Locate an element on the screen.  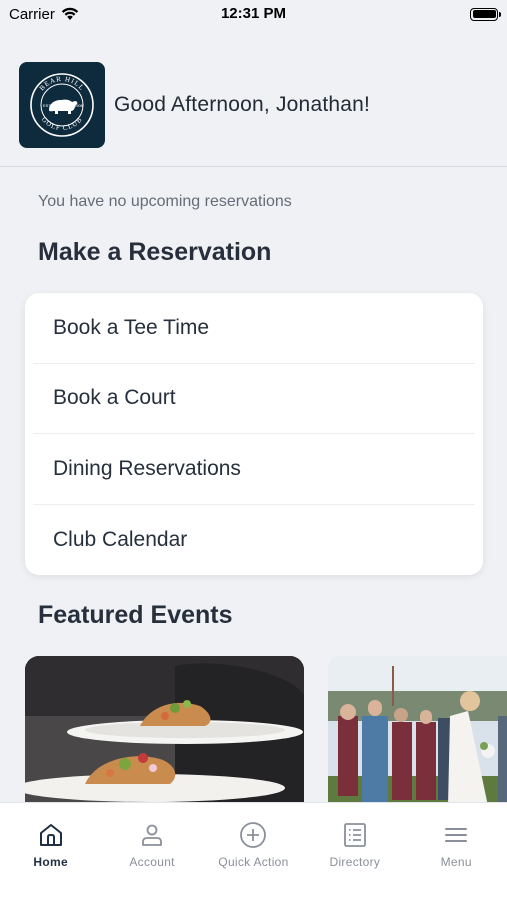
tab-bar: Home Account Quick Action Directory Menu is located at coordinates (253, 851).